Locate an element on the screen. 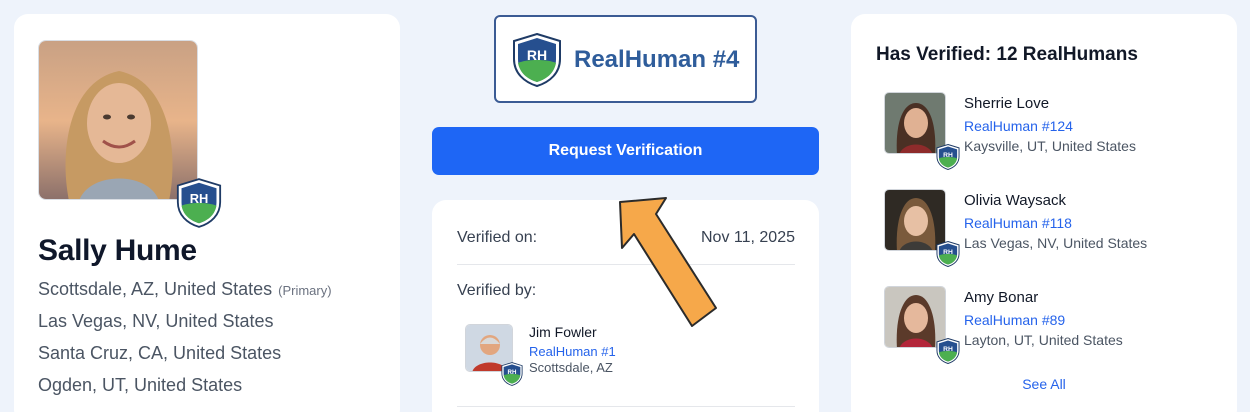  person-name: Amy Bonar is located at coordinates (1001, 297).